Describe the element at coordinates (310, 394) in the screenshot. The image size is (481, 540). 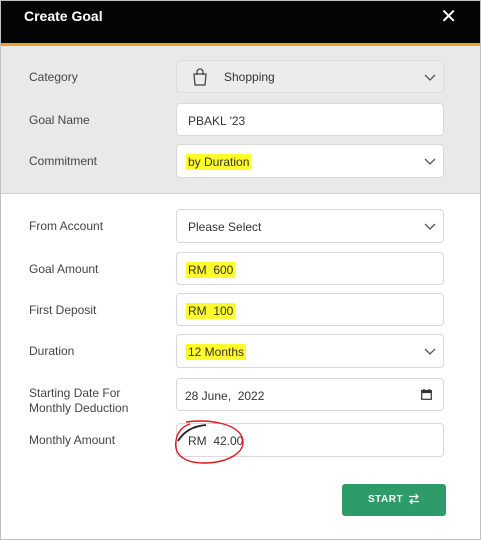
I see `starting-date-input: 28 June, 2022` at that location.